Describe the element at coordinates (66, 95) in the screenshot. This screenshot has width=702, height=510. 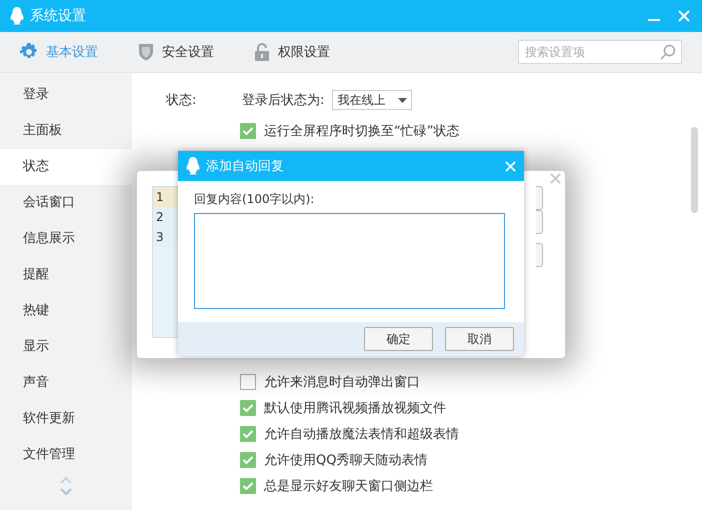
I see `sidebar-item: 登录` at that location.